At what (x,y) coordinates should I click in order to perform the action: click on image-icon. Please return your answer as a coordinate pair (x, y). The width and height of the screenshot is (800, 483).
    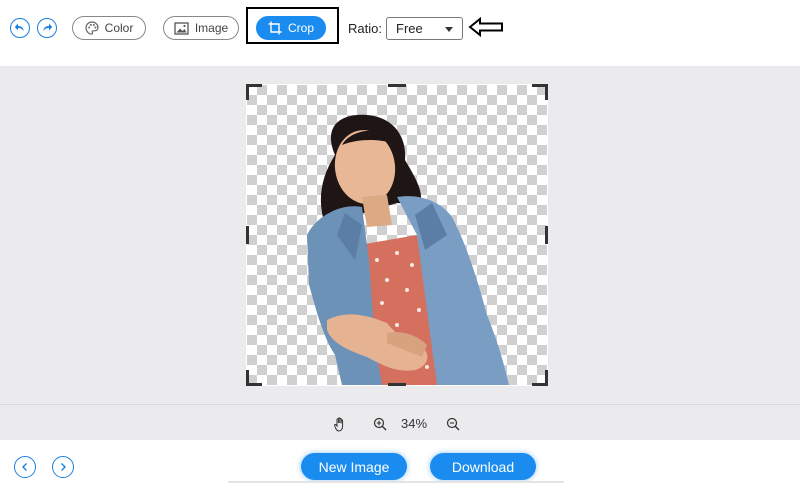
    Looking at the image, I should click on (181, 28).